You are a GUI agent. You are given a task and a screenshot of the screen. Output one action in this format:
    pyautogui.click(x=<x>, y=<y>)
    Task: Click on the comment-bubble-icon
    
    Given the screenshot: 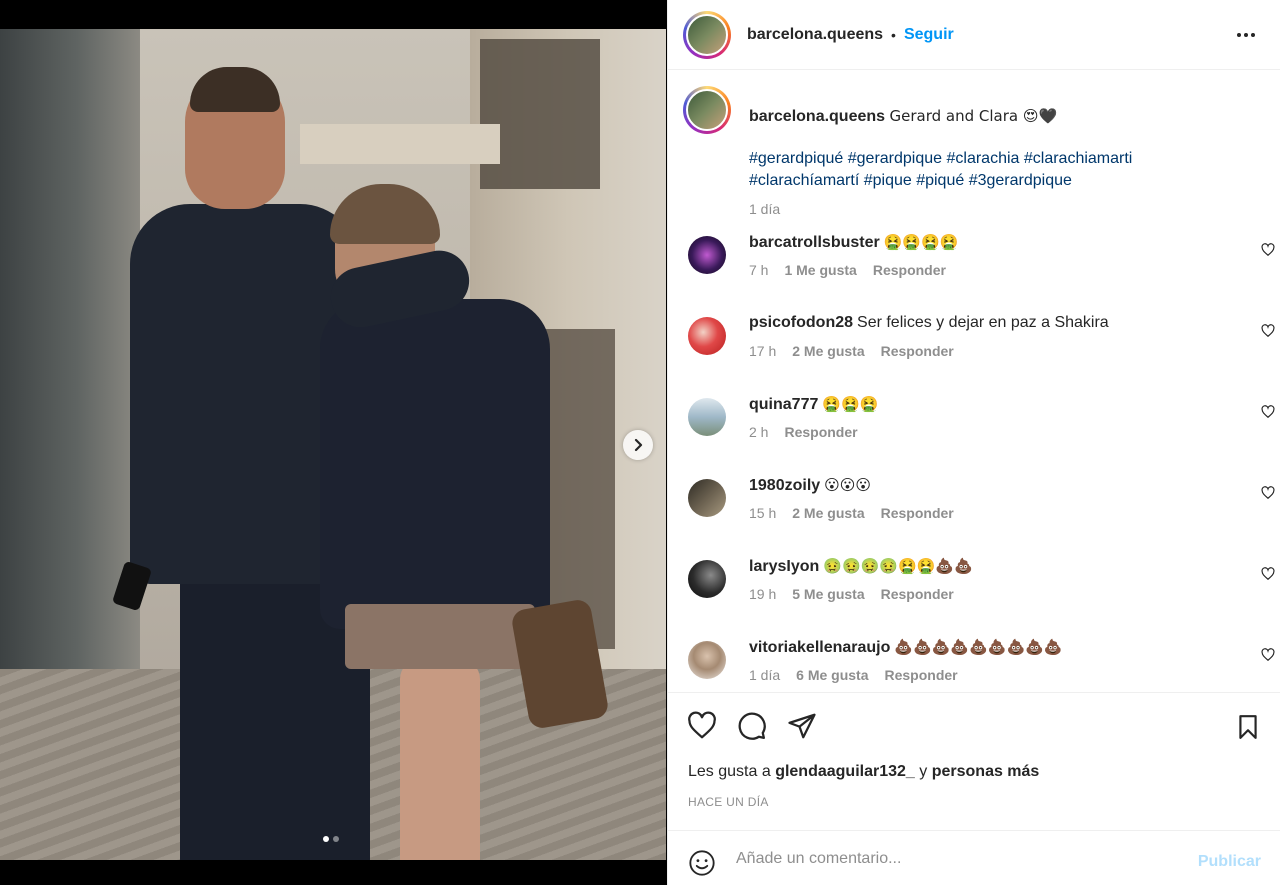 What is the action you would take?
    pyautogui.click(x=752, y=726)
    